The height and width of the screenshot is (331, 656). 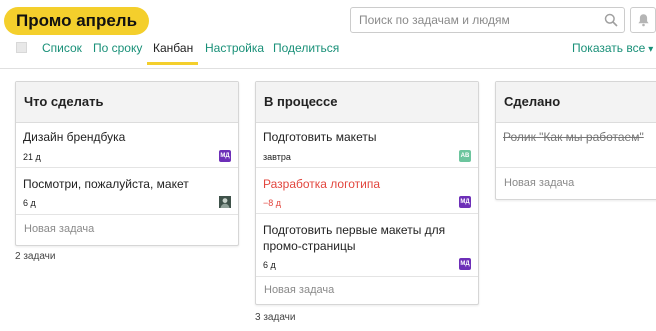 What do you see at coordinates (21, 47) in the screenshot?
I see `select-all-checkbox` at bounding box center [21, 47].